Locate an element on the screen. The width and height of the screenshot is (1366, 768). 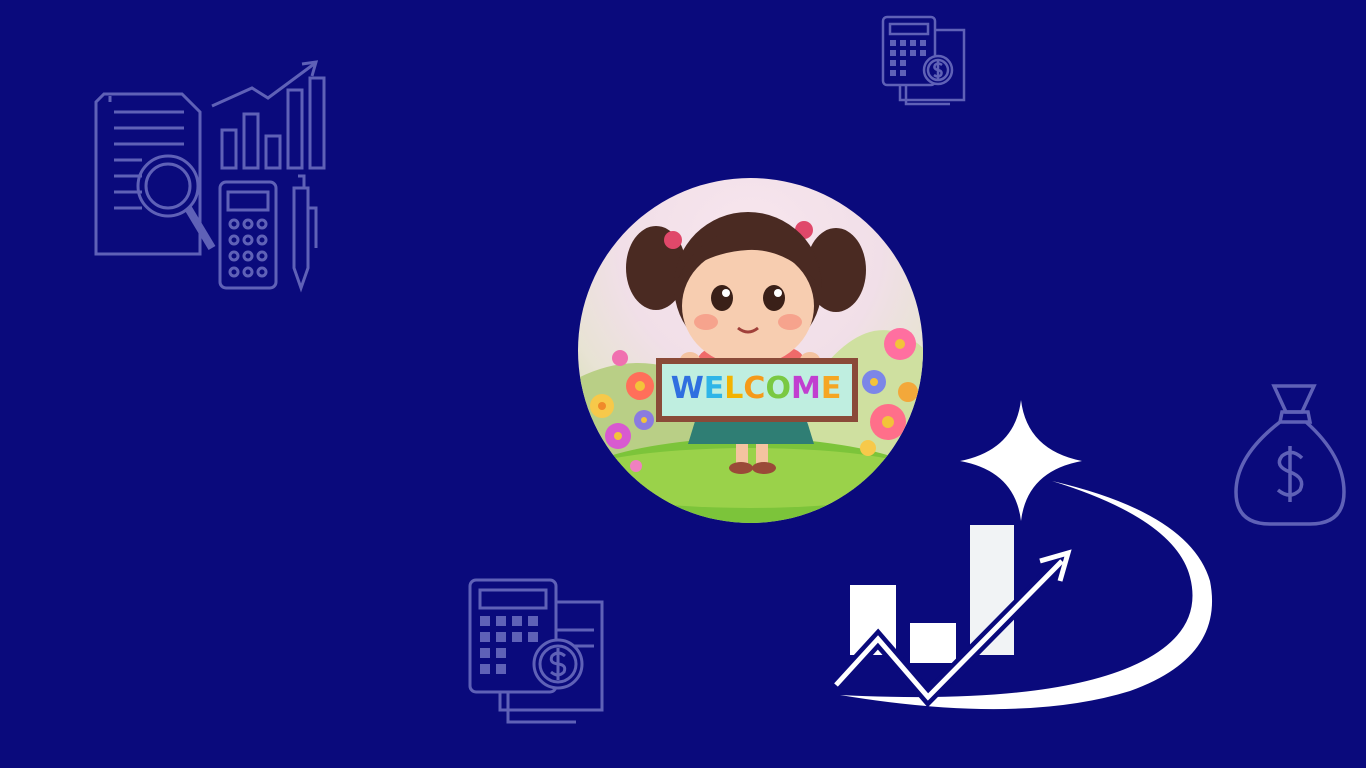
welcome-sign-text: WELCOME is located at coordinates (756, 388).